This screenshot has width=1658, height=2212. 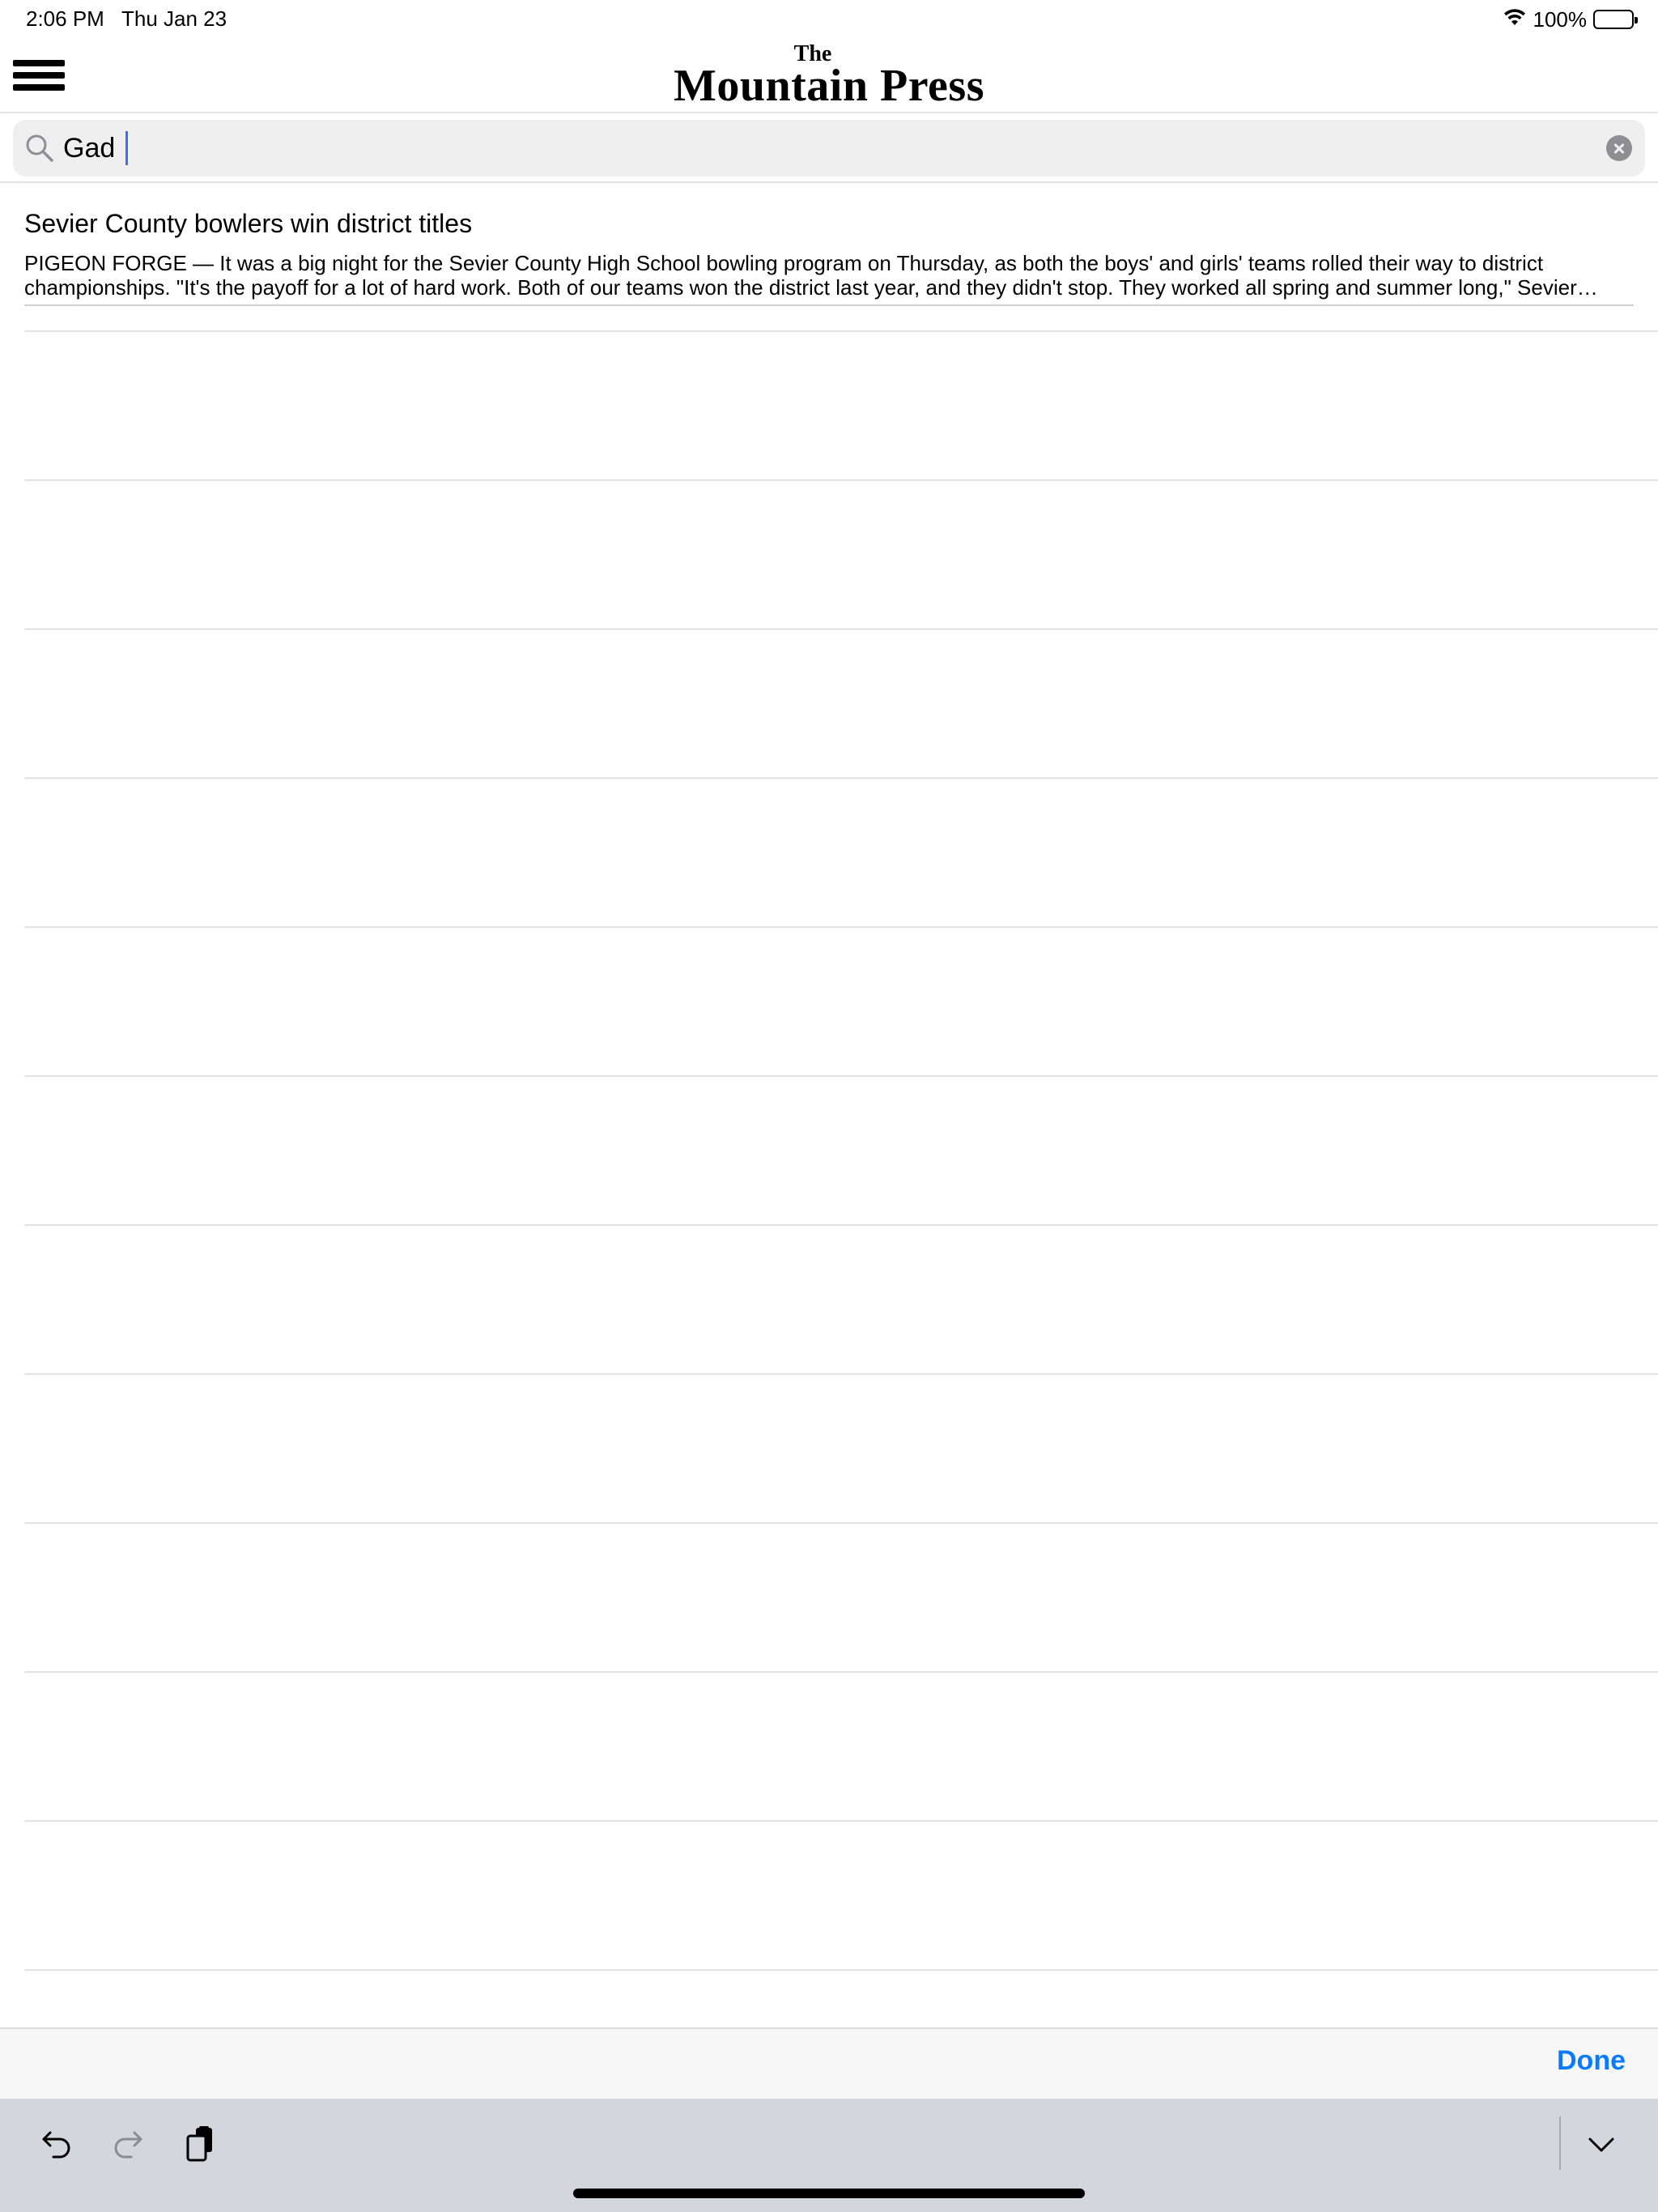 I want to click on app-header: The Mountain Press, so click(x=829, y=76).